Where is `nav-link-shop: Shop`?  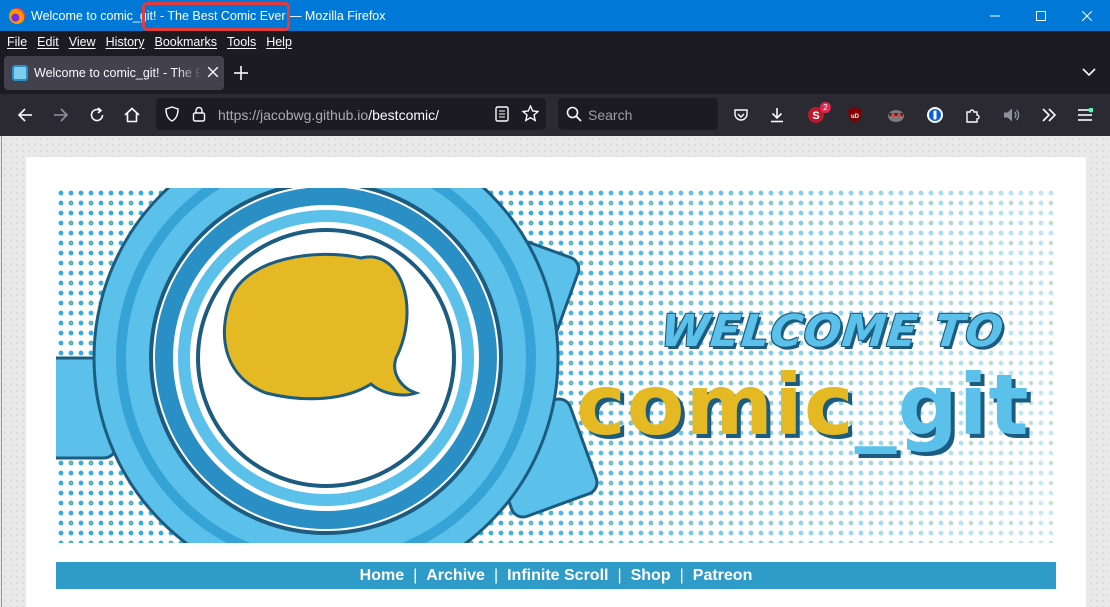
nav-link-shop: Shop is located at coordinates (651, 576).